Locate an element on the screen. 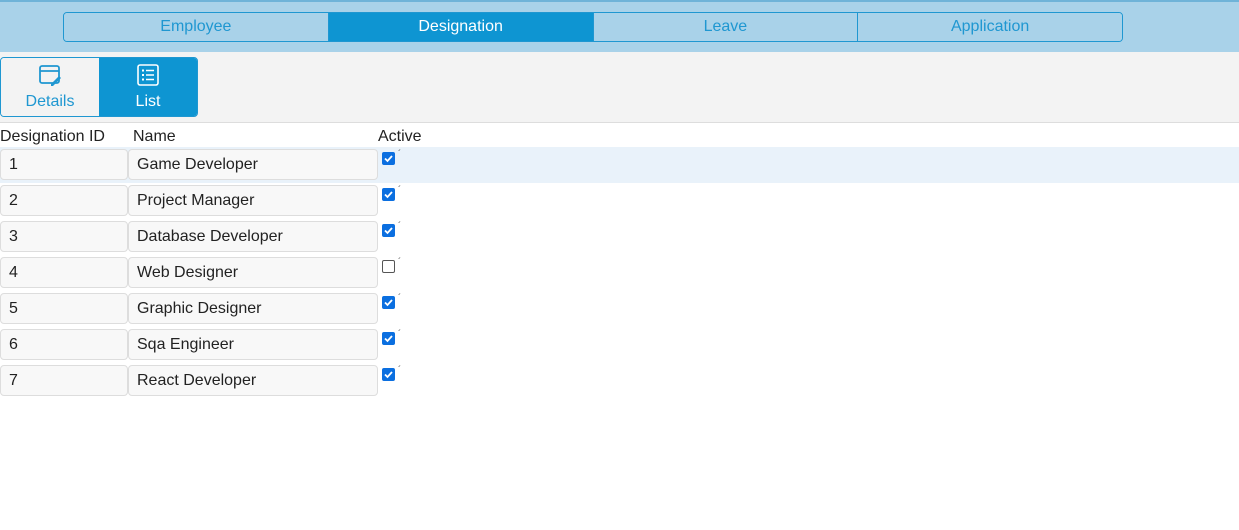  table-row: 2 Project Manager ´ is located at coordinates (619, 201).